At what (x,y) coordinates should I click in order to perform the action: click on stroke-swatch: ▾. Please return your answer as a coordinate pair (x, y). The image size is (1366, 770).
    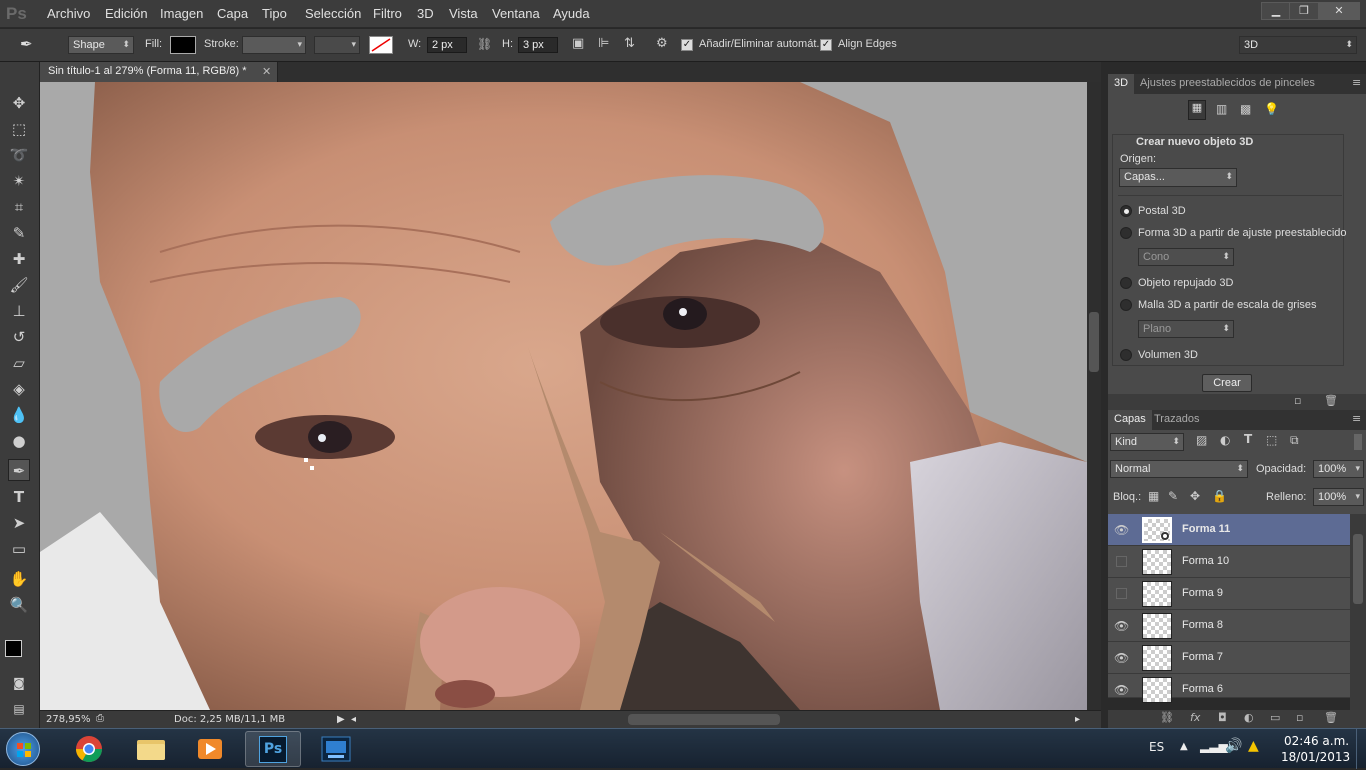
    Looking at the image, I should click on (274, 45).